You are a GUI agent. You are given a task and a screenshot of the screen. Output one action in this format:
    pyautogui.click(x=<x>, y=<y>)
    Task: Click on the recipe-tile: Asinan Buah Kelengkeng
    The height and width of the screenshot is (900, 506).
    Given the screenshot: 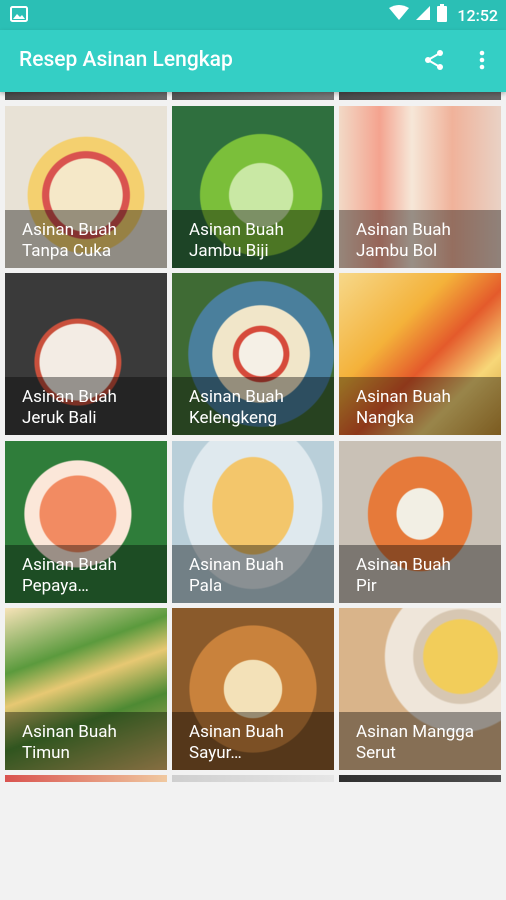 What is the action you would take?
    pyautogui.click(x=253, y=354)
    